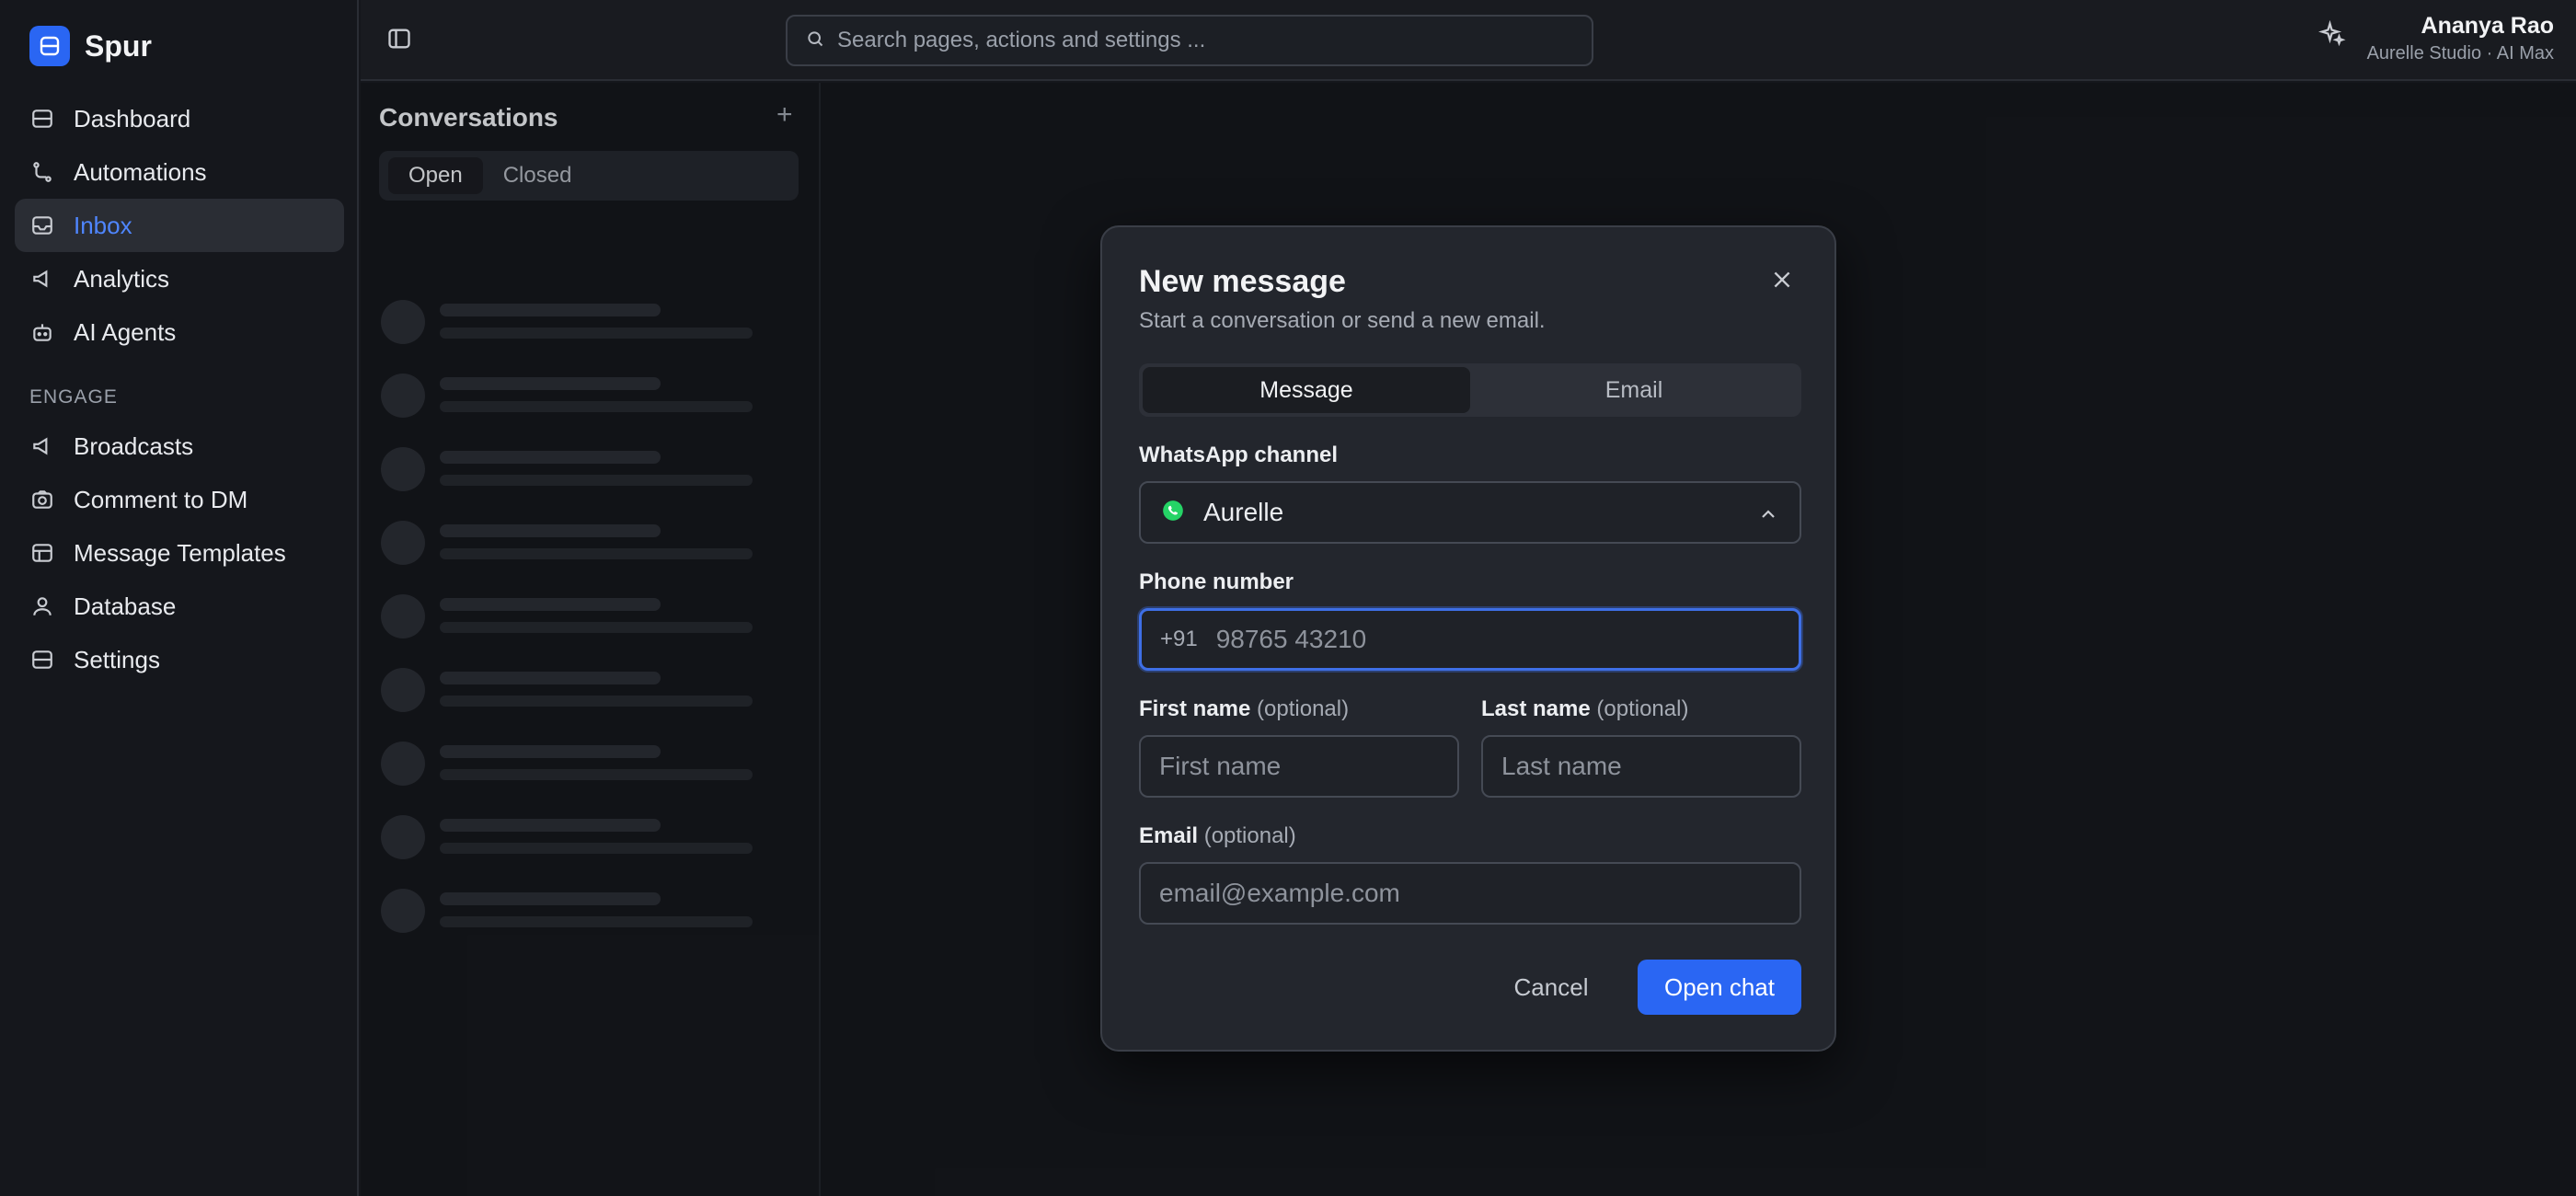  I want to click on sidebar-item-label: Analytics, so click(122, 278).